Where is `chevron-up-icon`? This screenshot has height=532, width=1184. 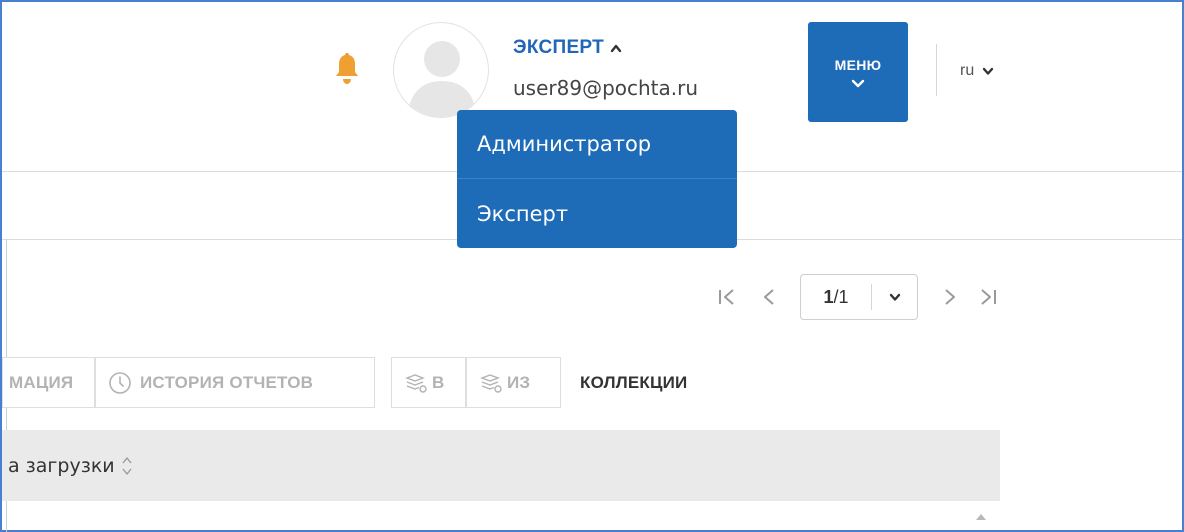
chevron-up-icon is located at coordinates (616, 48).